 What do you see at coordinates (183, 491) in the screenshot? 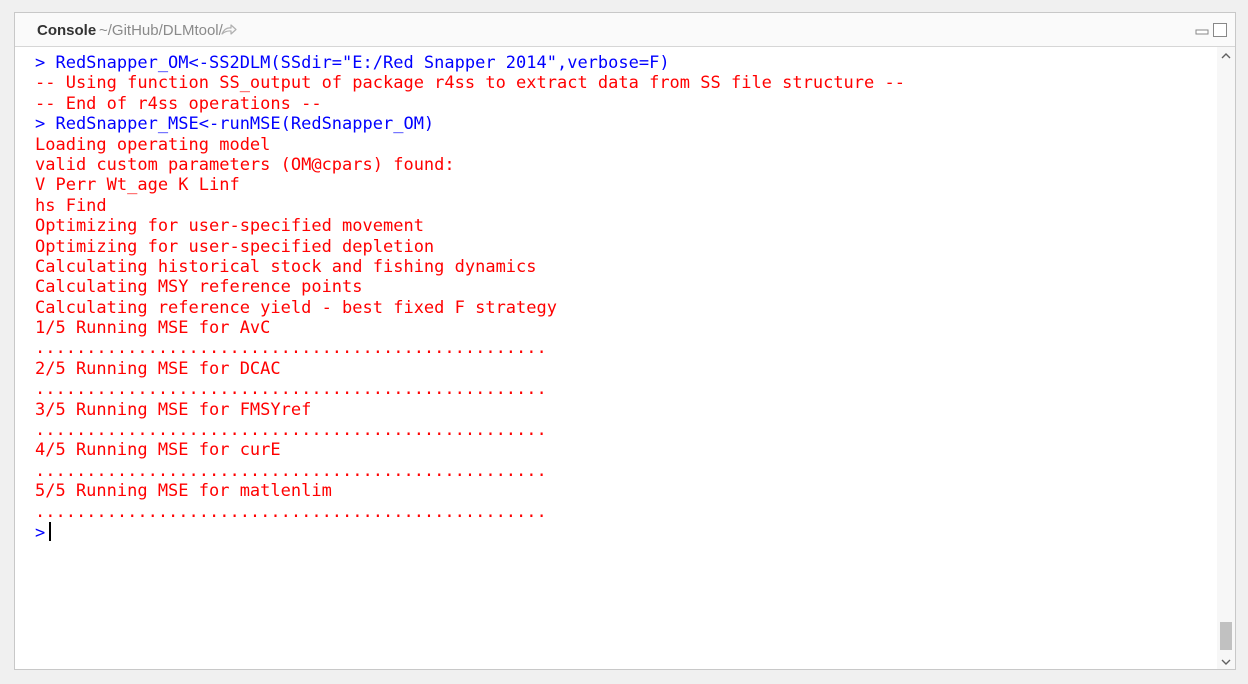
I see `console-output-line: 5/5 Running MSE for matlenlim` at bounding box center [183, 491].